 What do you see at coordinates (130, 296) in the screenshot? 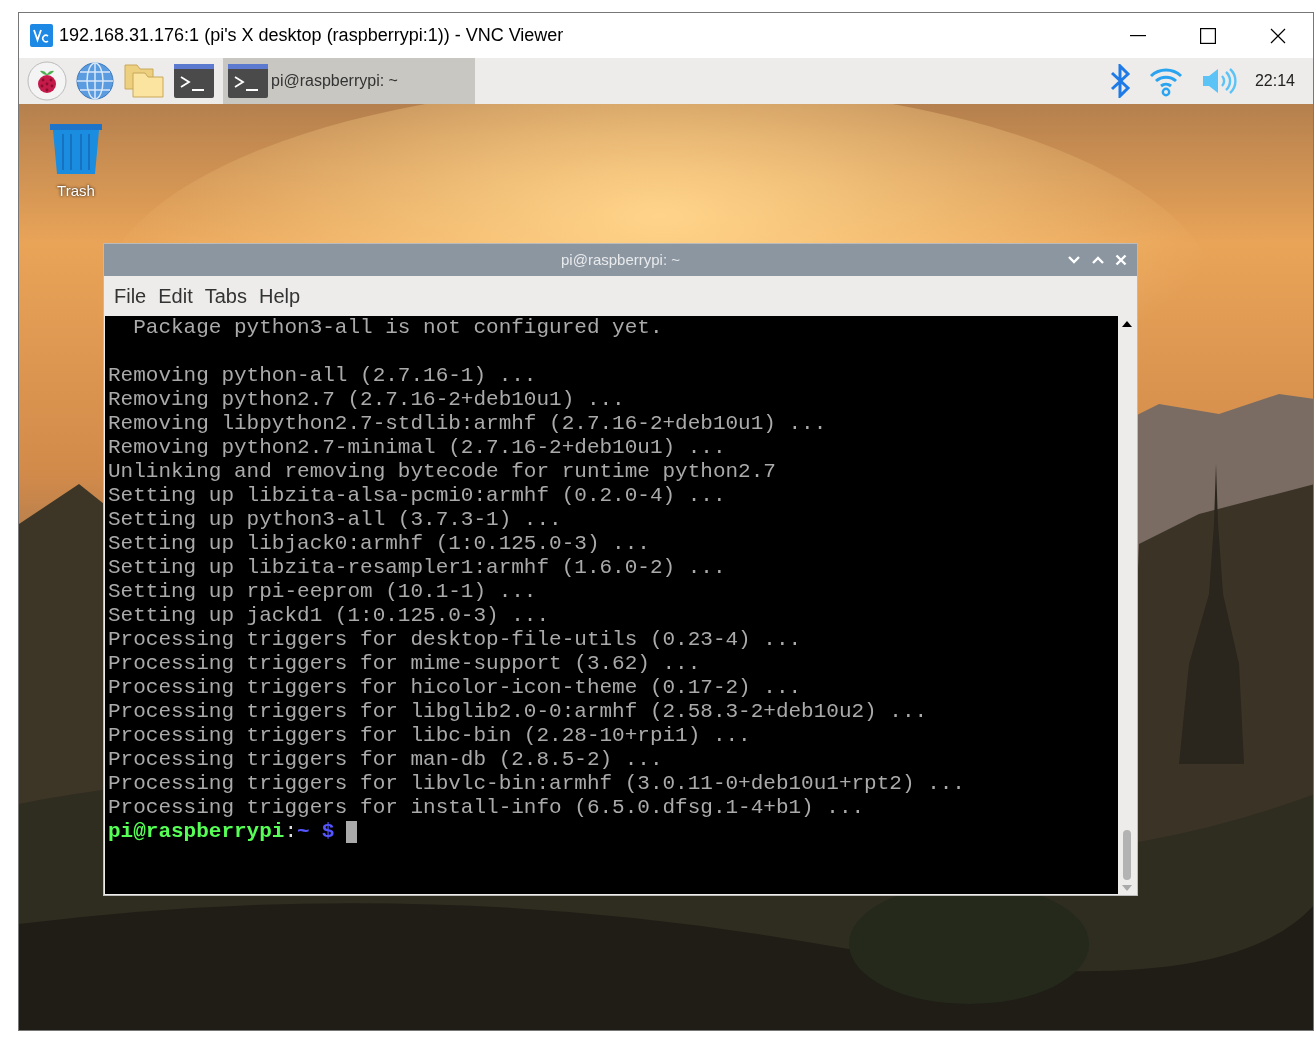
I see `menu-item: File` at bounding box center [130, 296].